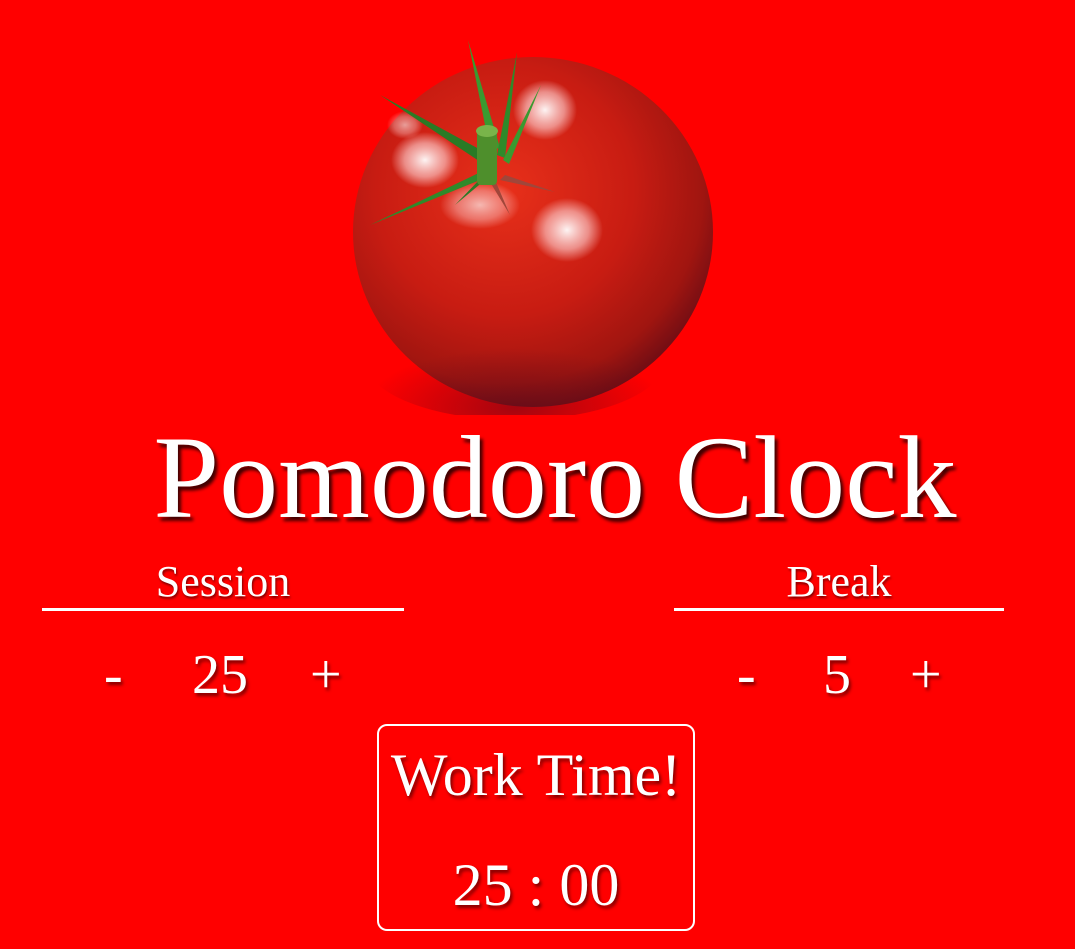 The height and width of the screenshot is (949, 1075). I want to click on session-decrement-button: -, so click(113, 675).